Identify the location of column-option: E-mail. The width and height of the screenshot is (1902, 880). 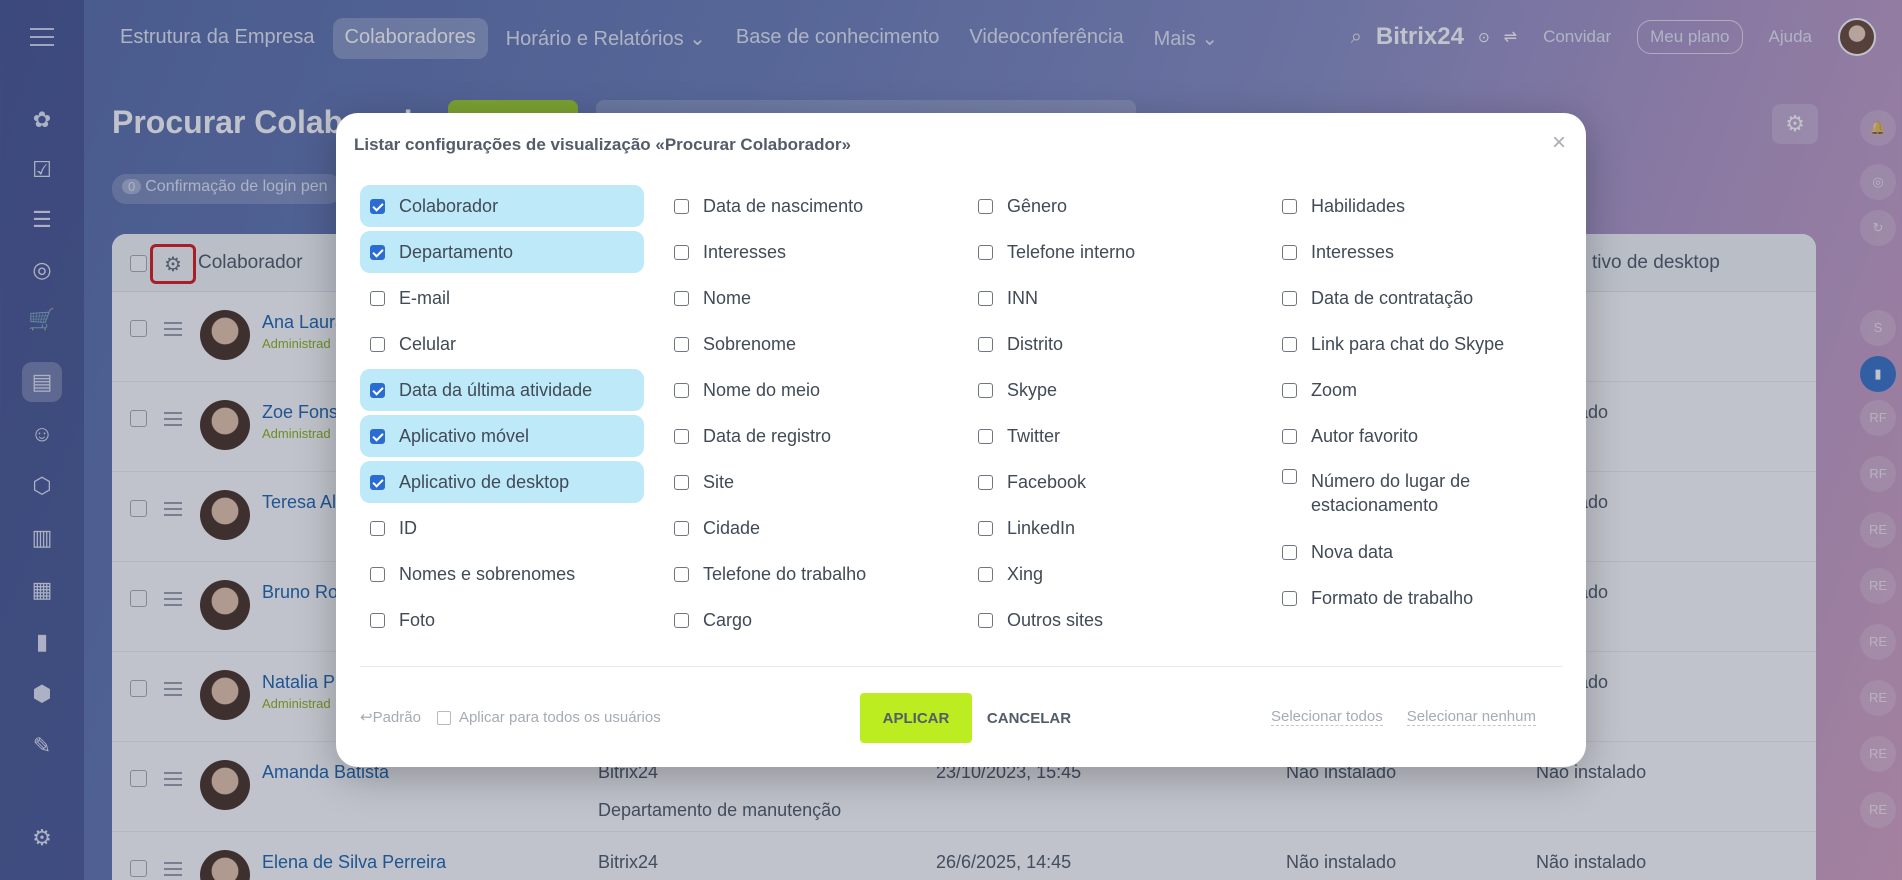
(502, 298).